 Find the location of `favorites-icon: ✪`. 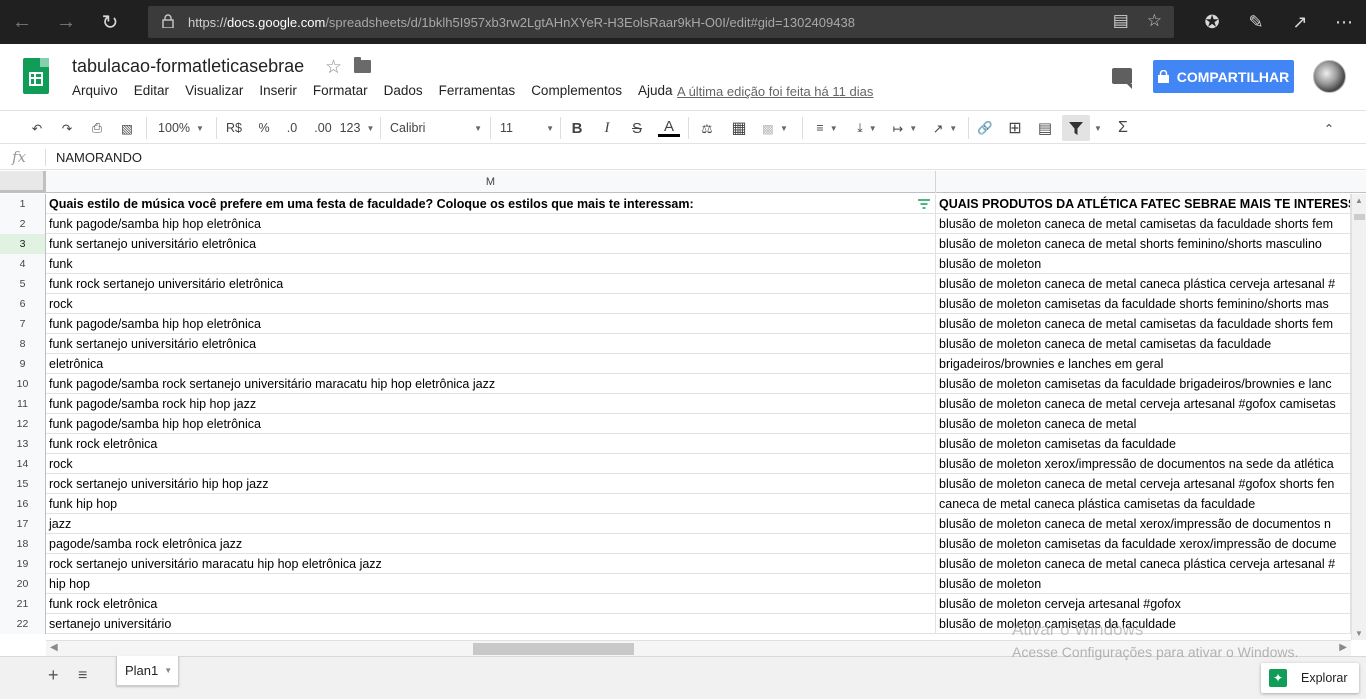

favorites-icon: ✪ is located at coordinates (1212, 22).